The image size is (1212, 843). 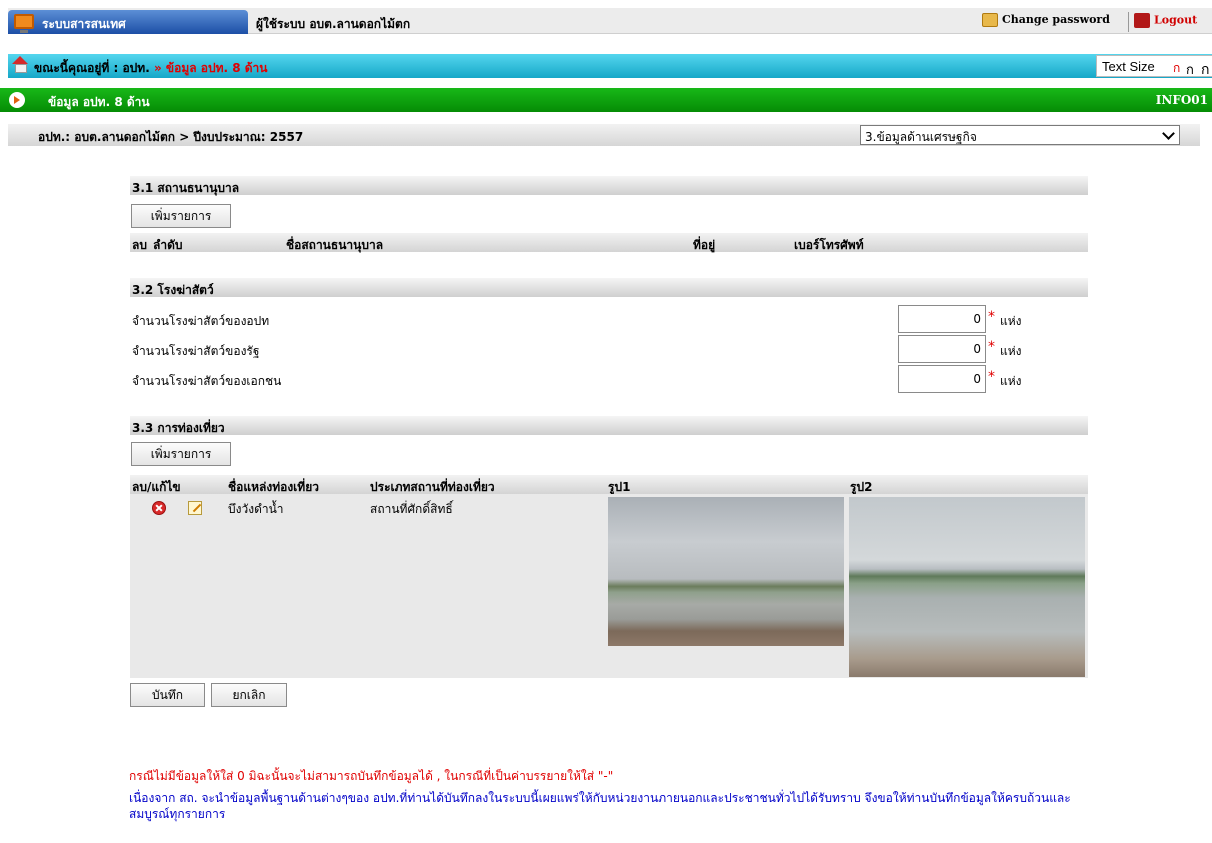 I want to click on logout-link: Logout, so click(x=1165, y=20).